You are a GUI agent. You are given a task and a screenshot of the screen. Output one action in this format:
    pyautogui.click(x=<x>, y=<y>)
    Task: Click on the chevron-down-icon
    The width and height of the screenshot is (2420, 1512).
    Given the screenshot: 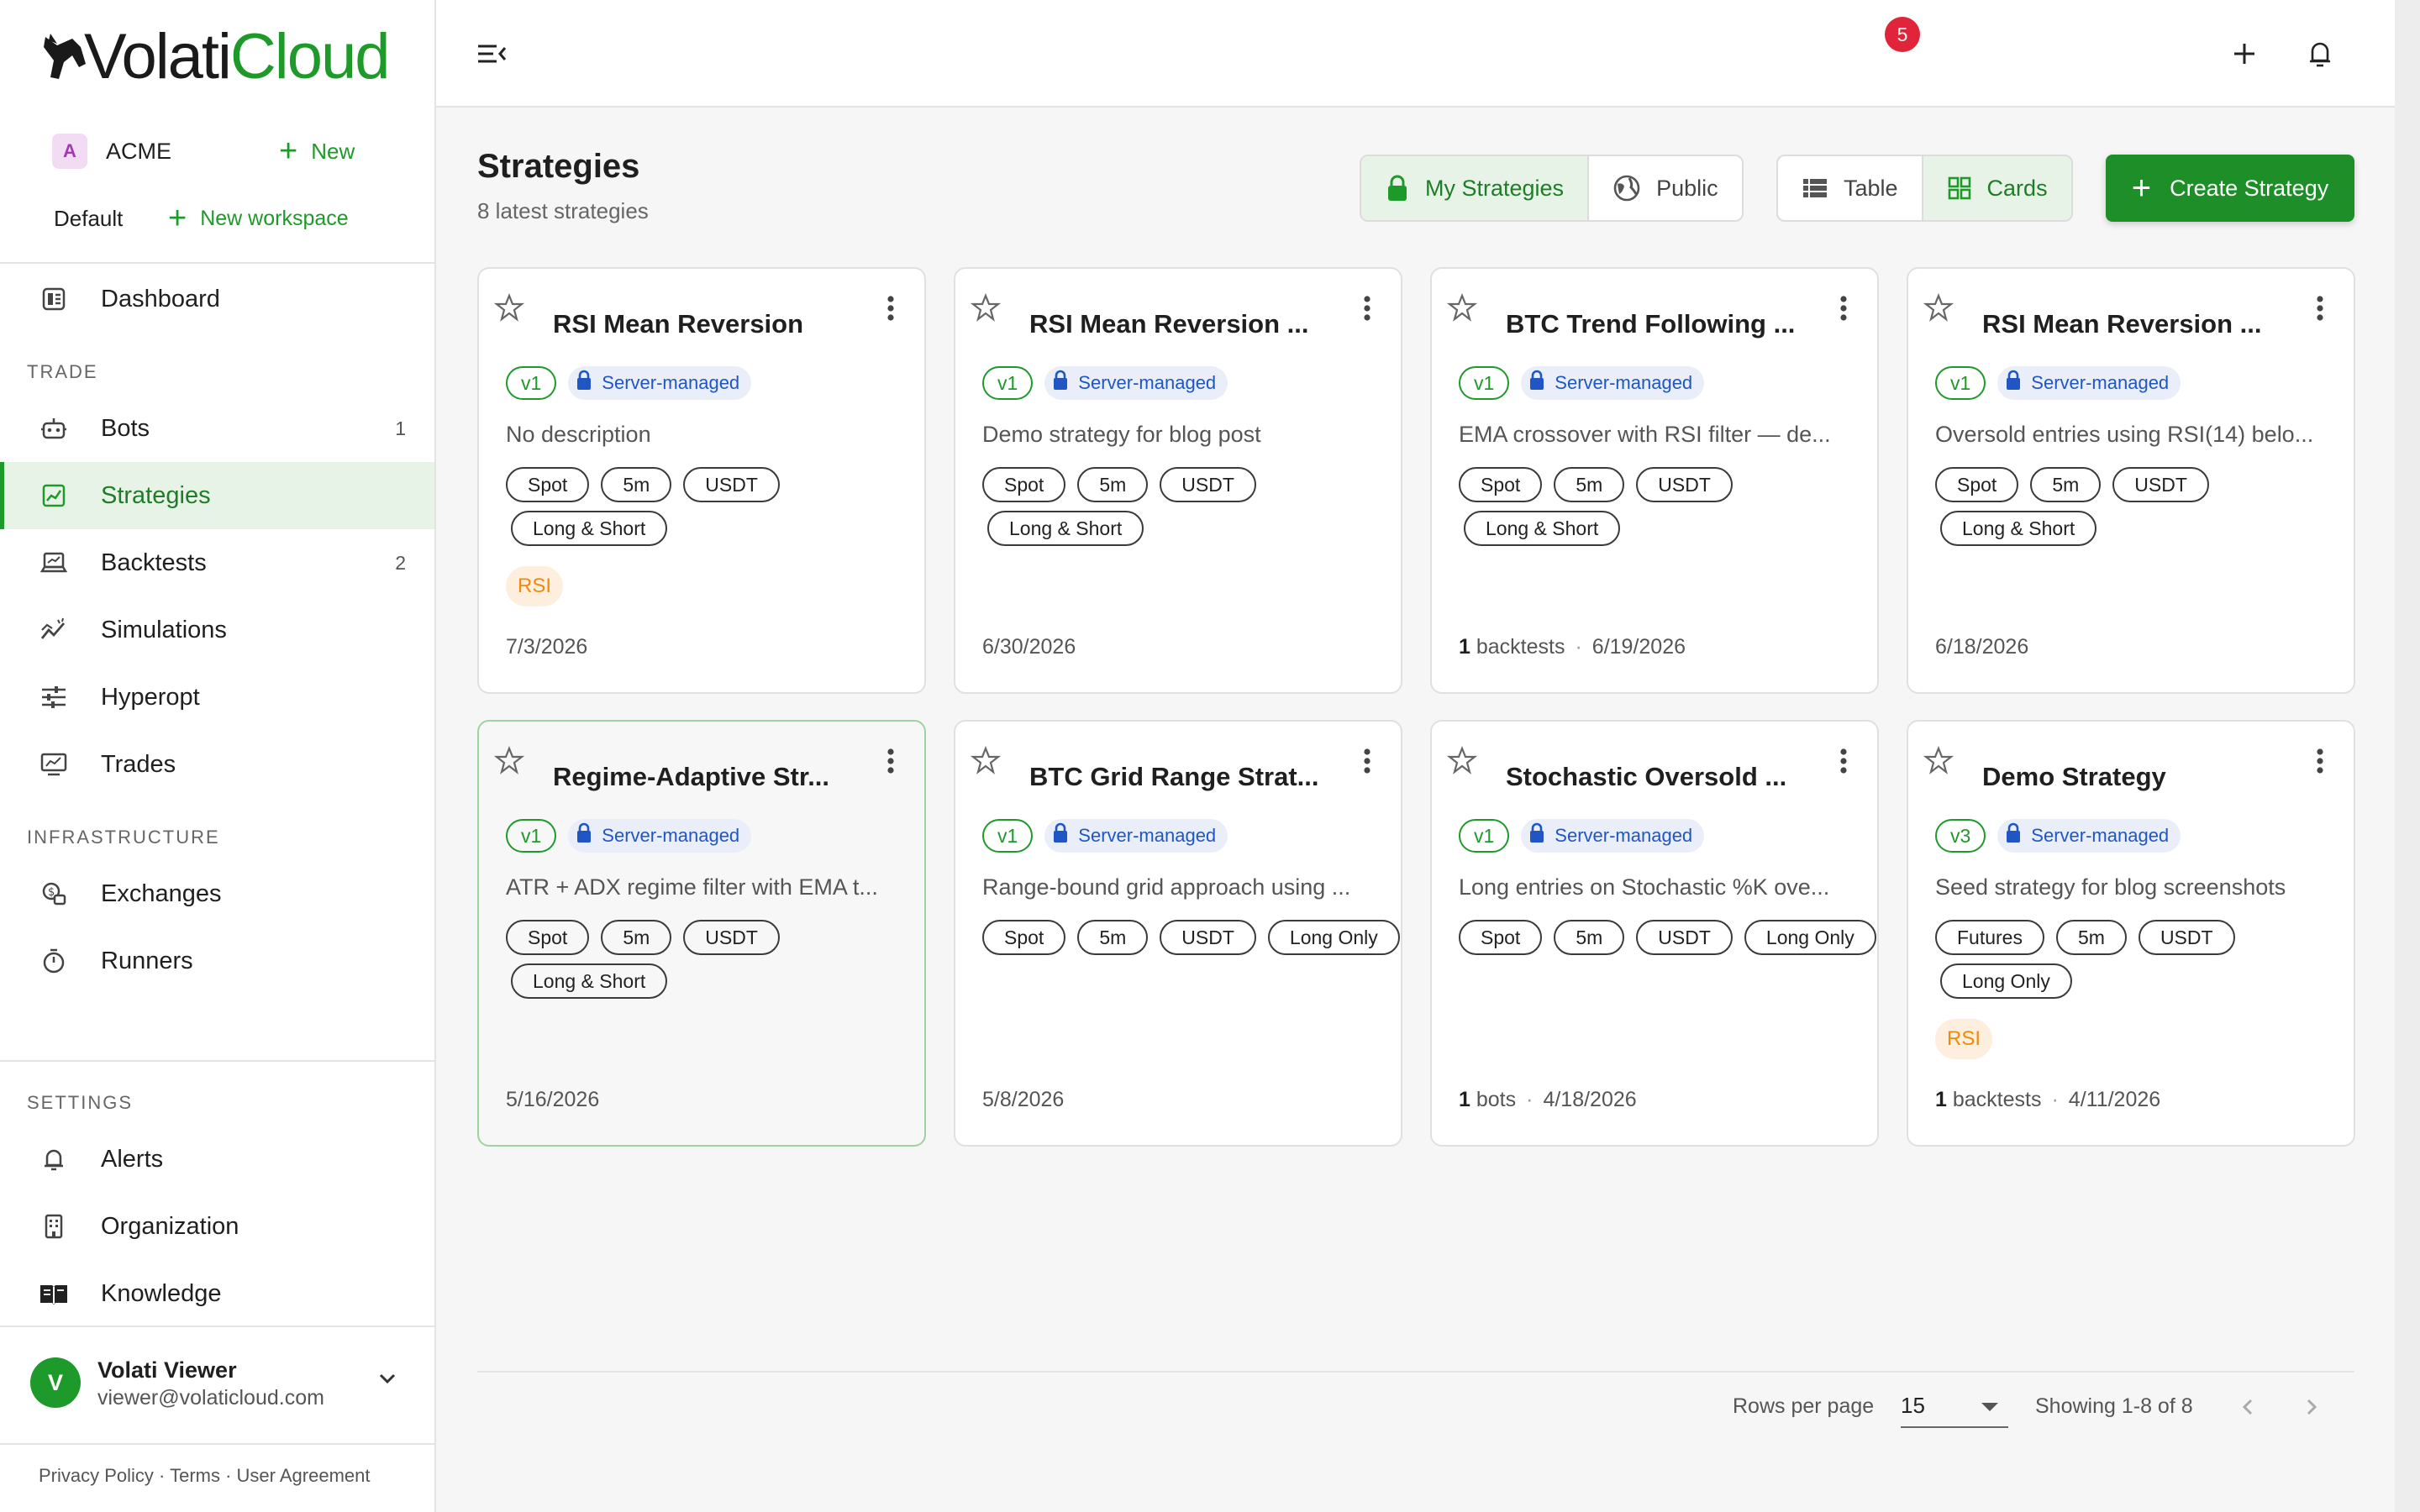 What is the action you would take?
    pyautogui.click(x=387, y=1380)
    